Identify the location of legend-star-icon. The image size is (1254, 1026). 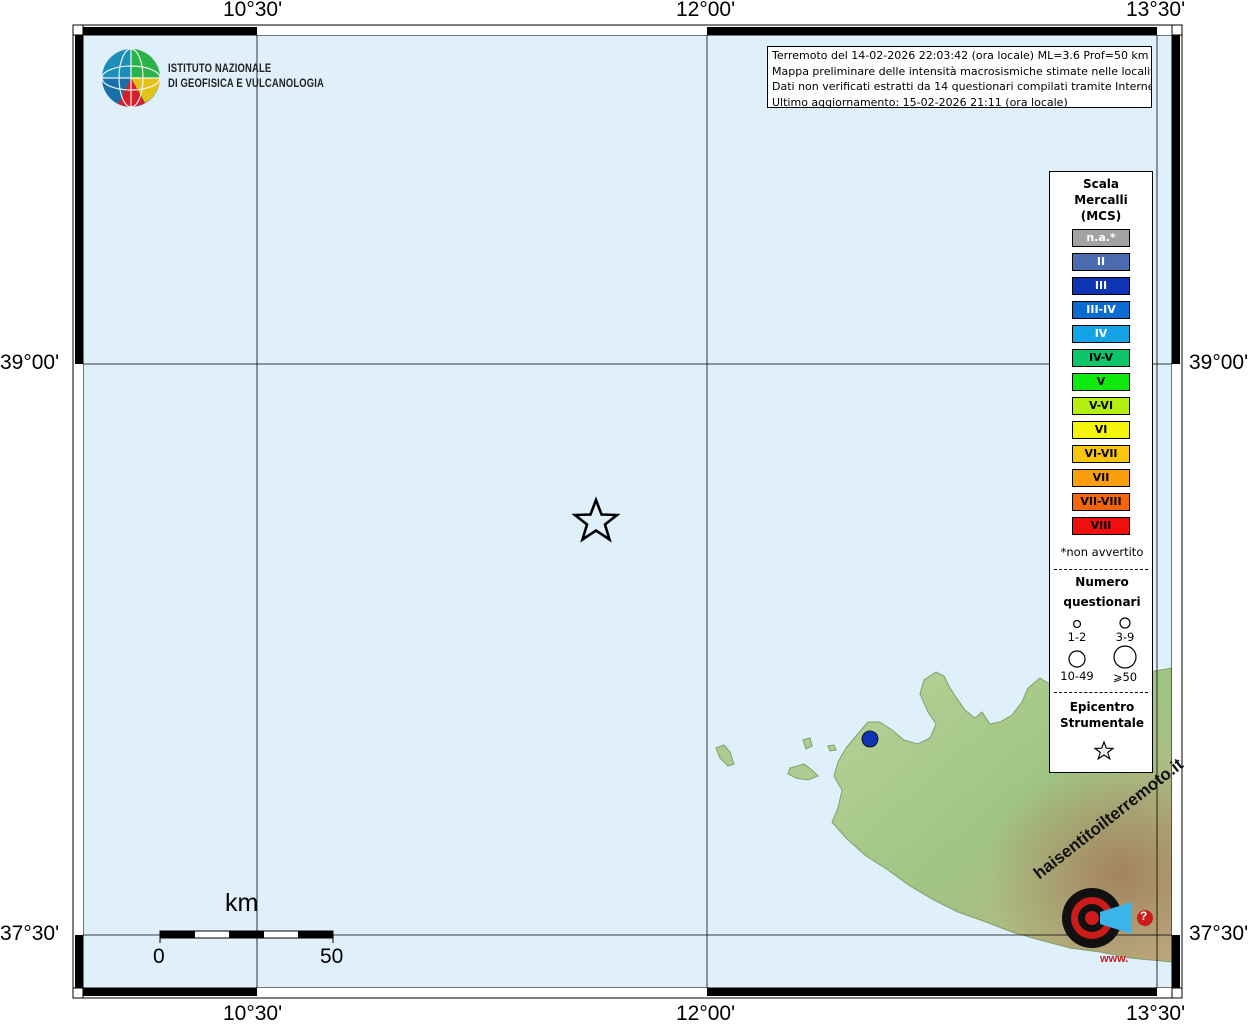
(1104, 750).